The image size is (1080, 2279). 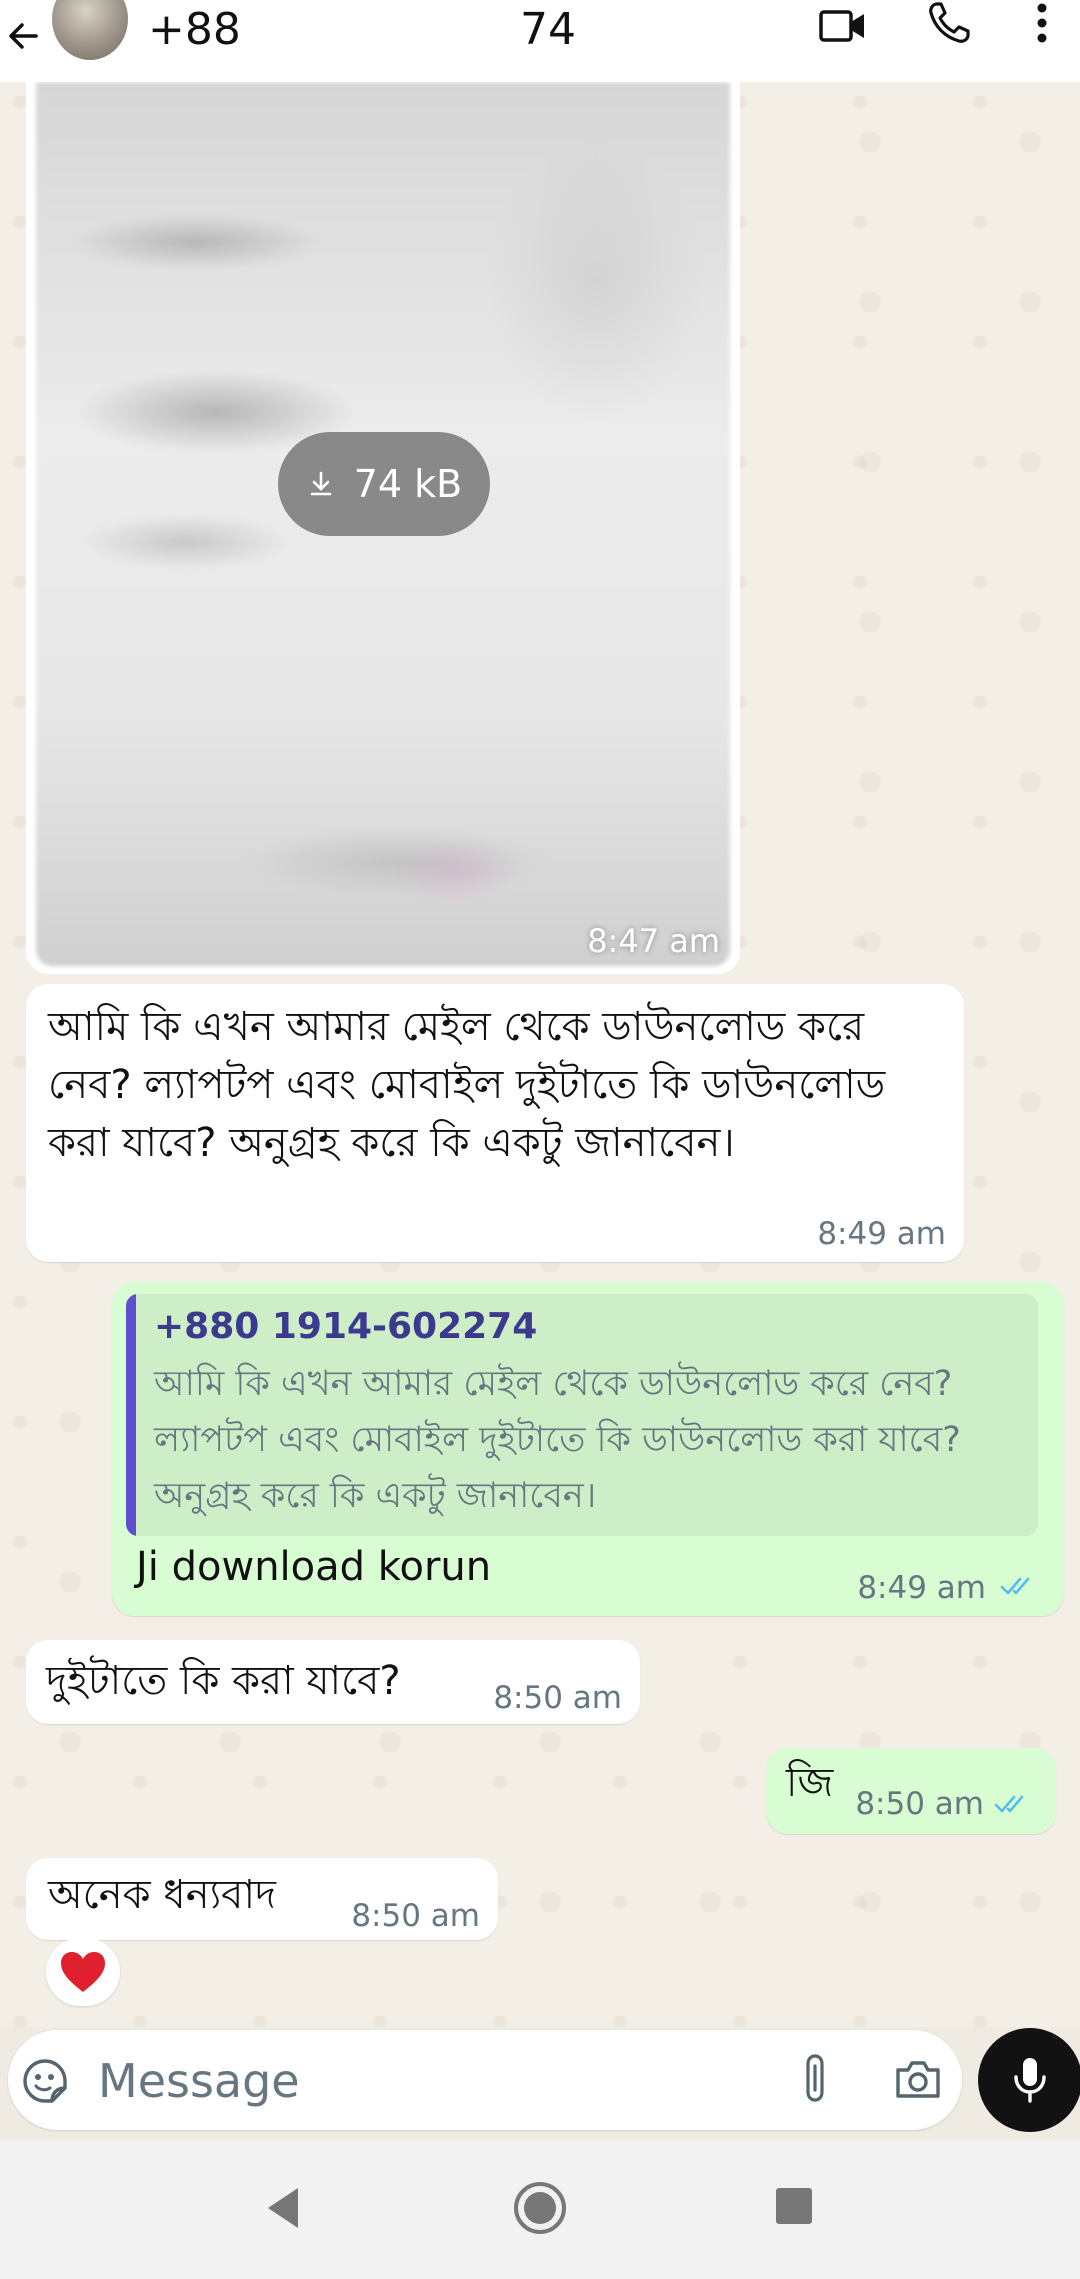 What do you see at coordinates (918, 2079) in the screenshot?
I see `camera-icon` at bounding box center [918, 2079].